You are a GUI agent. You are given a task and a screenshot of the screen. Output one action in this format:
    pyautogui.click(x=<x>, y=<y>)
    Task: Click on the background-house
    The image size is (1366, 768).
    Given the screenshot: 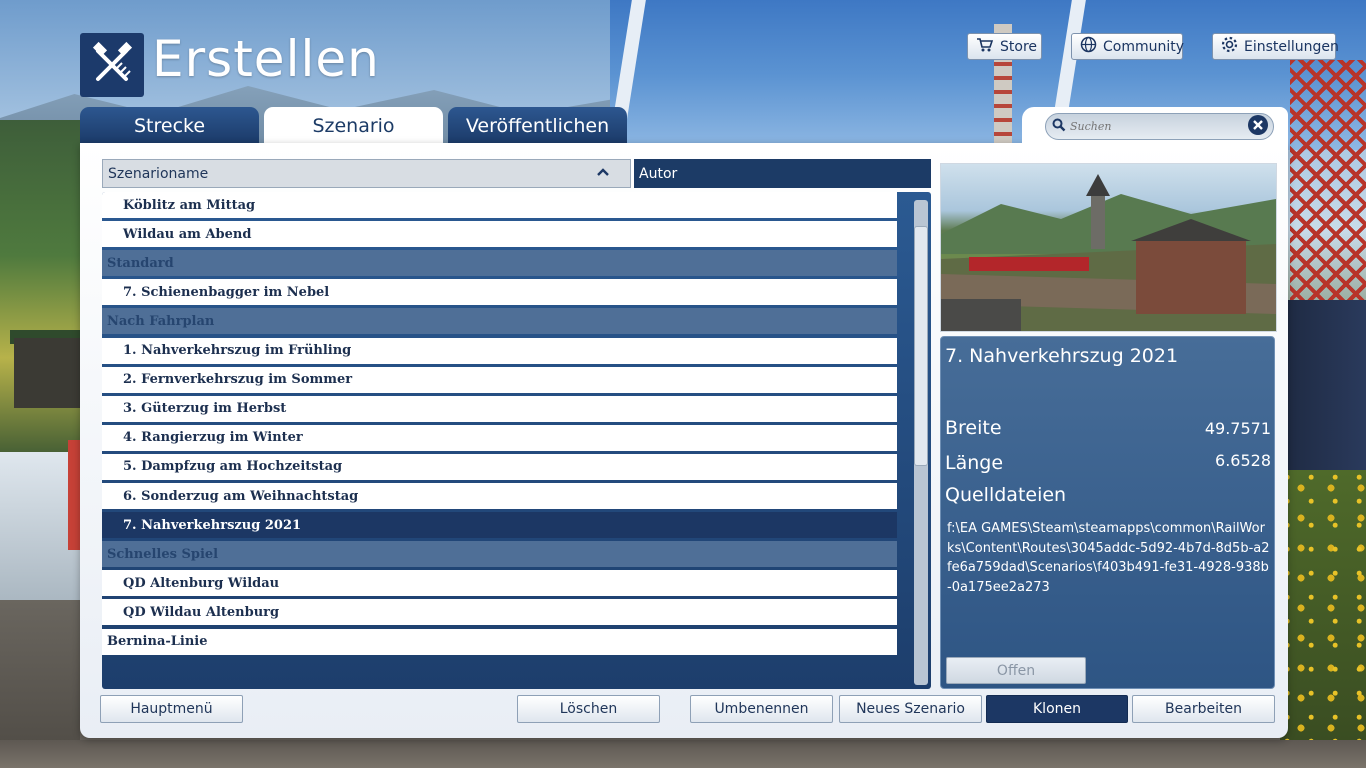 What is the action you would take?
    pyautogui.click(x=47, y=373)
    